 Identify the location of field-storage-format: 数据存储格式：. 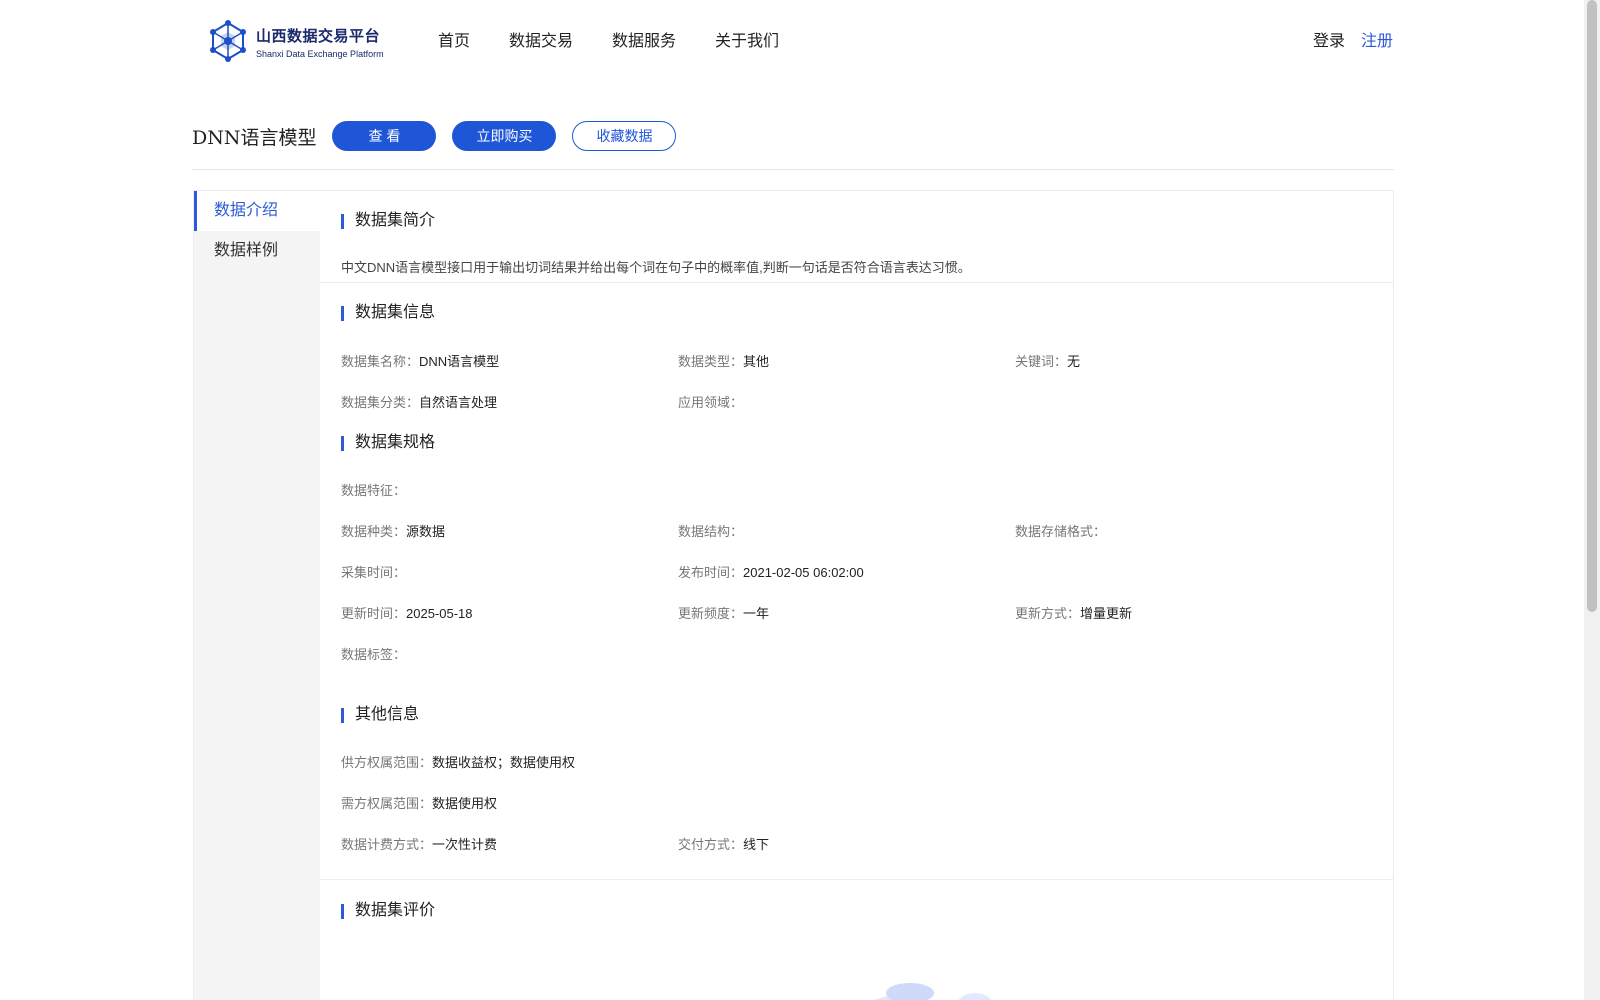
(1060, 530).